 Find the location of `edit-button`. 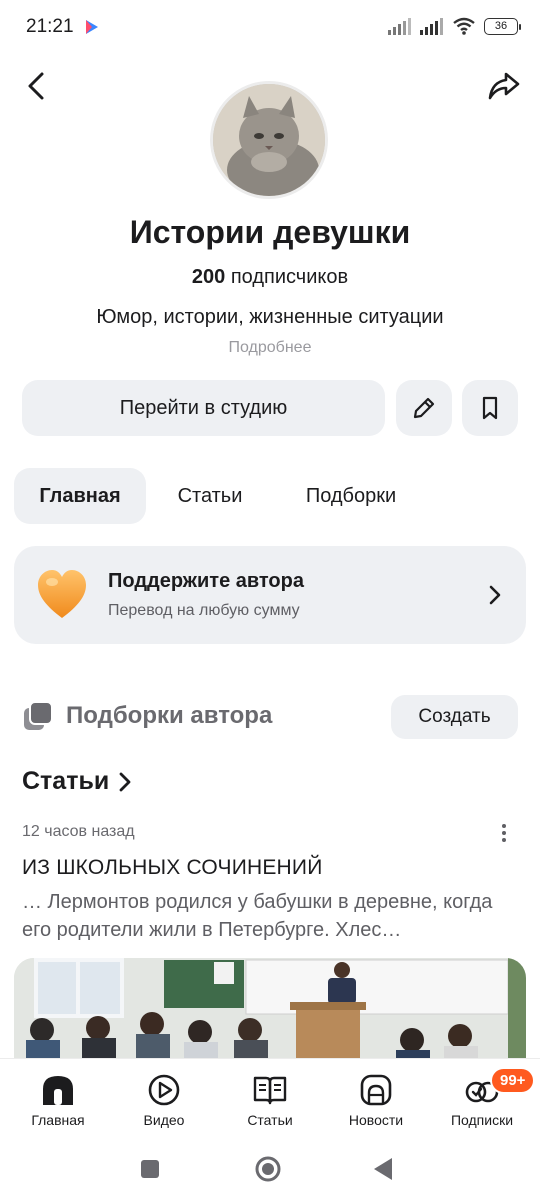

edit-button is located at coordinates (424, 408).